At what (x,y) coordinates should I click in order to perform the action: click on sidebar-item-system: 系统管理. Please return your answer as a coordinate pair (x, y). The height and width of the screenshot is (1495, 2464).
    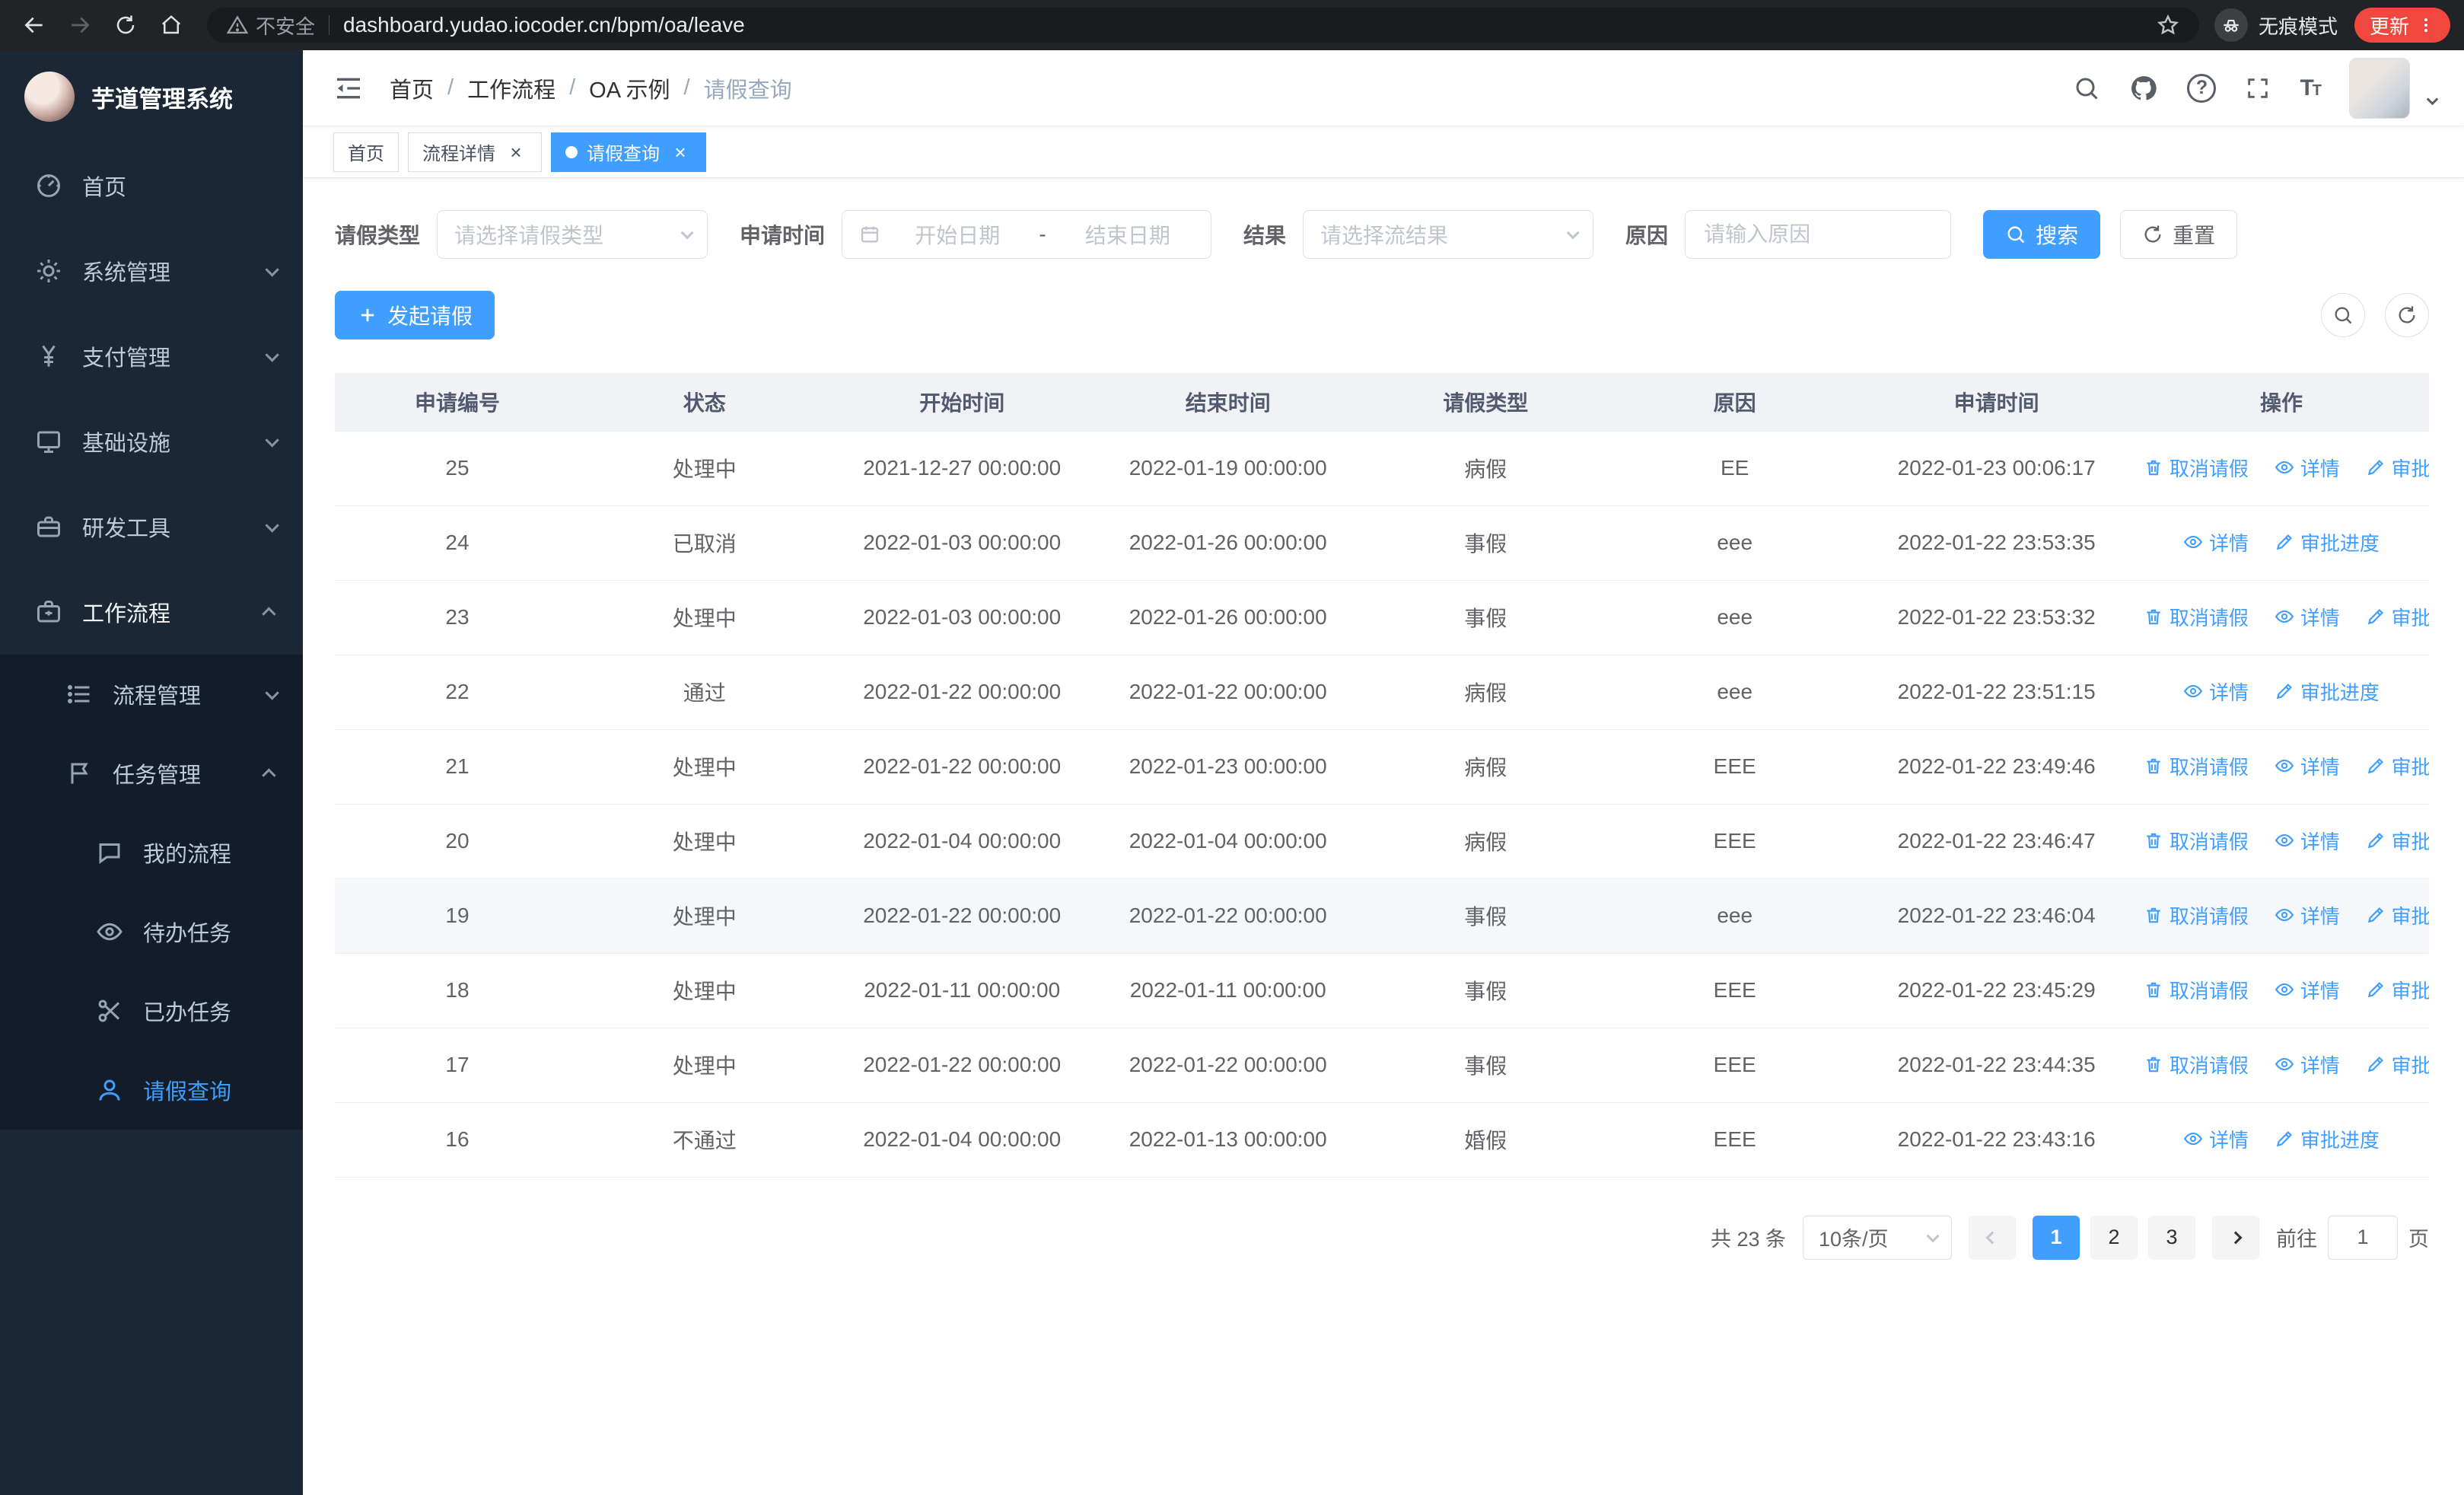
    Looking at the image, I should click on (151, 271).